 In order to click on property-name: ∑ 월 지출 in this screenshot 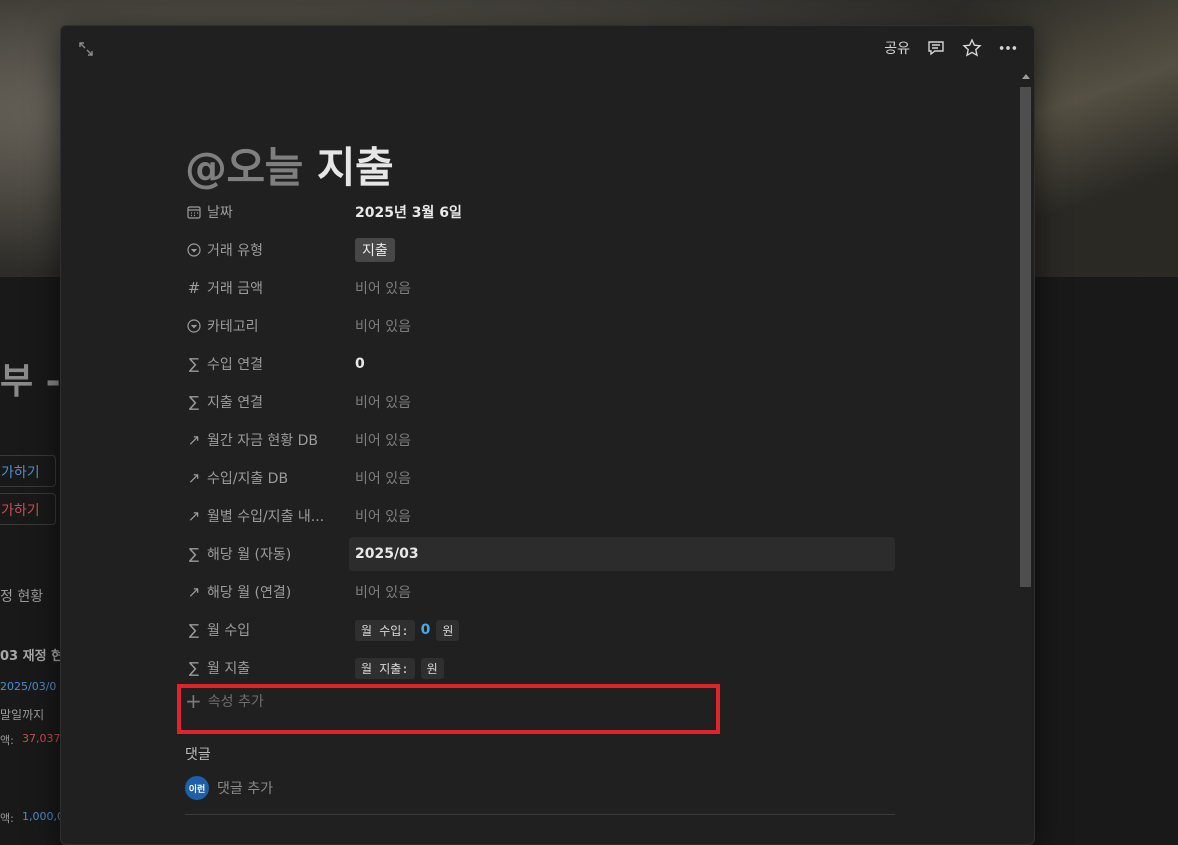, I will do `click(267, 668)`.